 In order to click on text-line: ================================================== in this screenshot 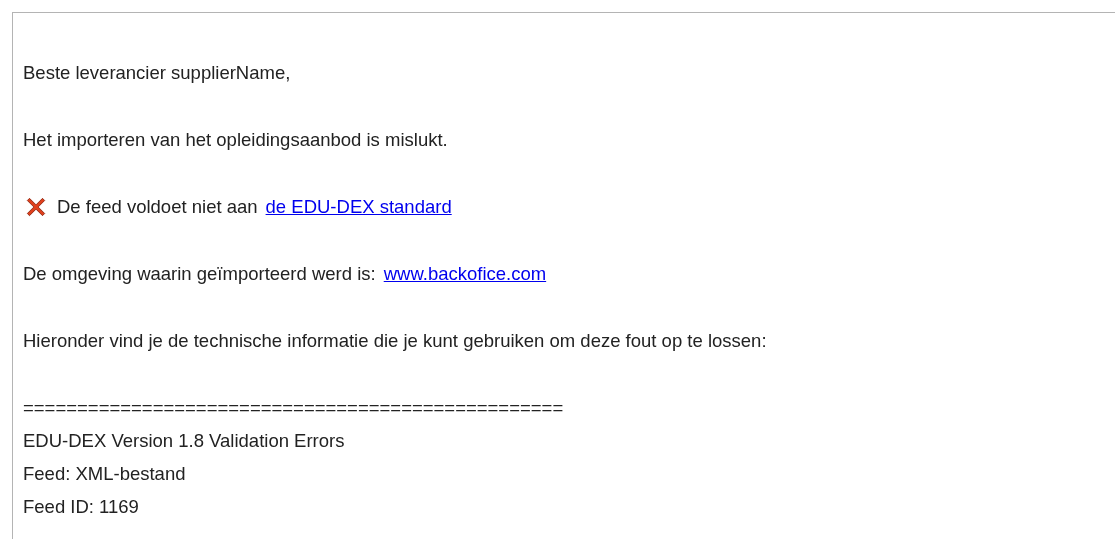, I will do `click(294, 408)`.